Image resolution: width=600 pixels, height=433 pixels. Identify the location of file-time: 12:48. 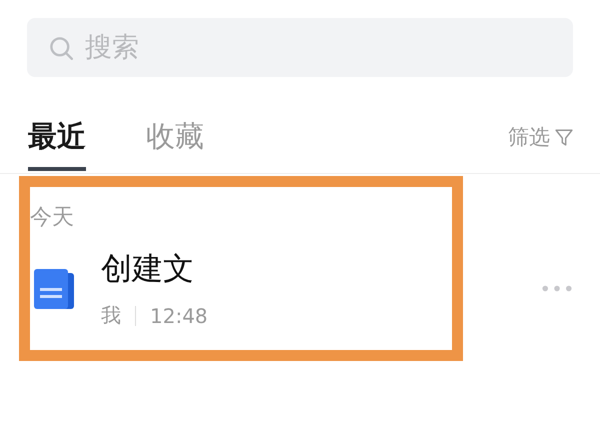
(179, 316).